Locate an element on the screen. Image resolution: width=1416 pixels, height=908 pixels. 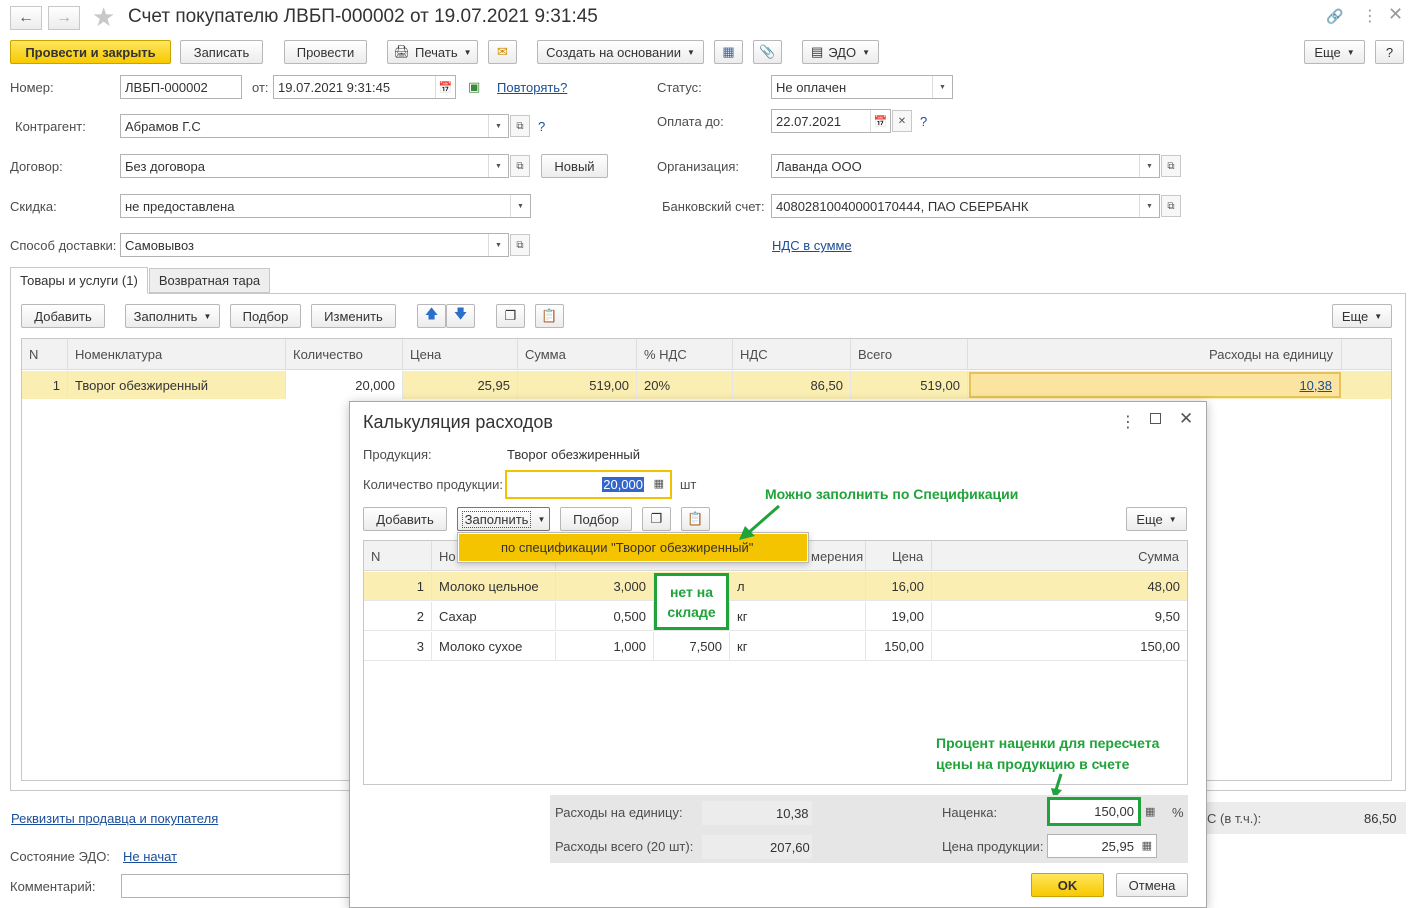
col-vat-rate: % НДС is located at coordinates (685, 354).